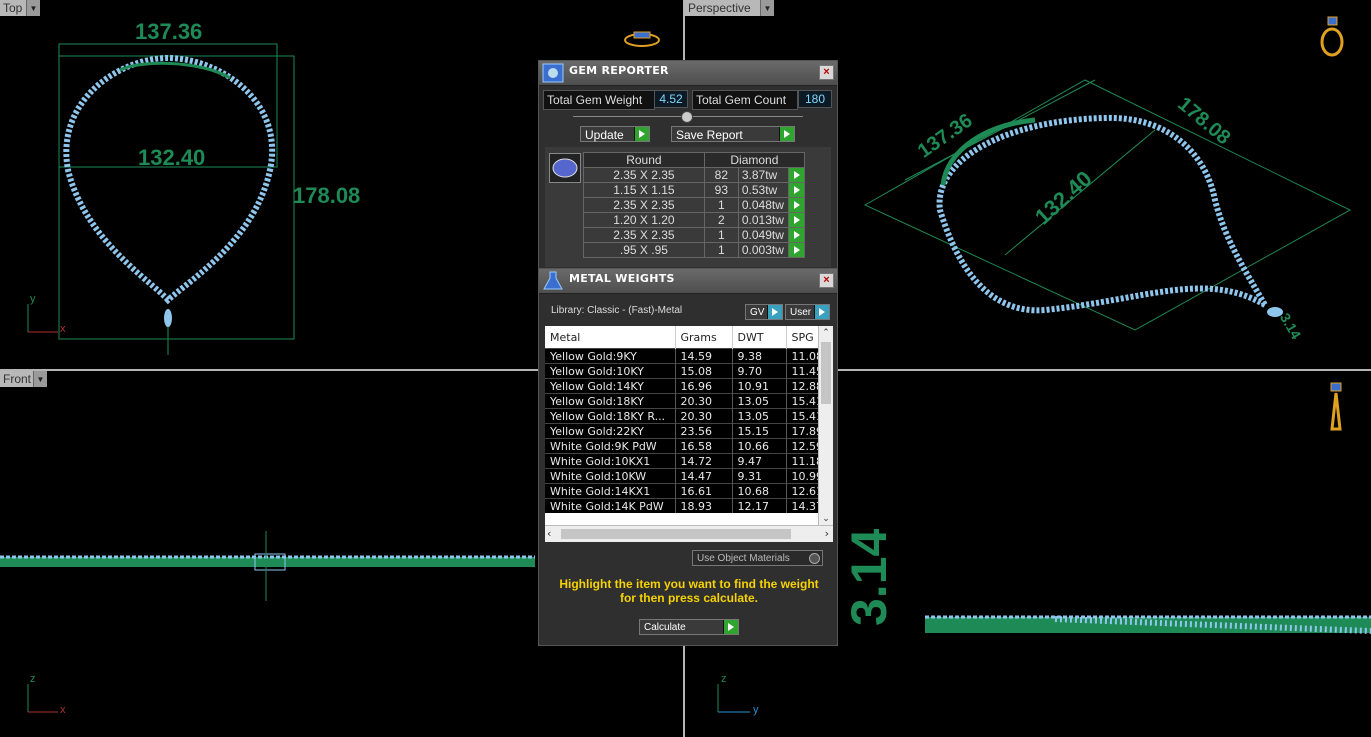 This screenshot has height=737, width=1371. Describe the element at coordinates (704, 337) in the screenshot. I see `metal-column-header: Grams` at that location.